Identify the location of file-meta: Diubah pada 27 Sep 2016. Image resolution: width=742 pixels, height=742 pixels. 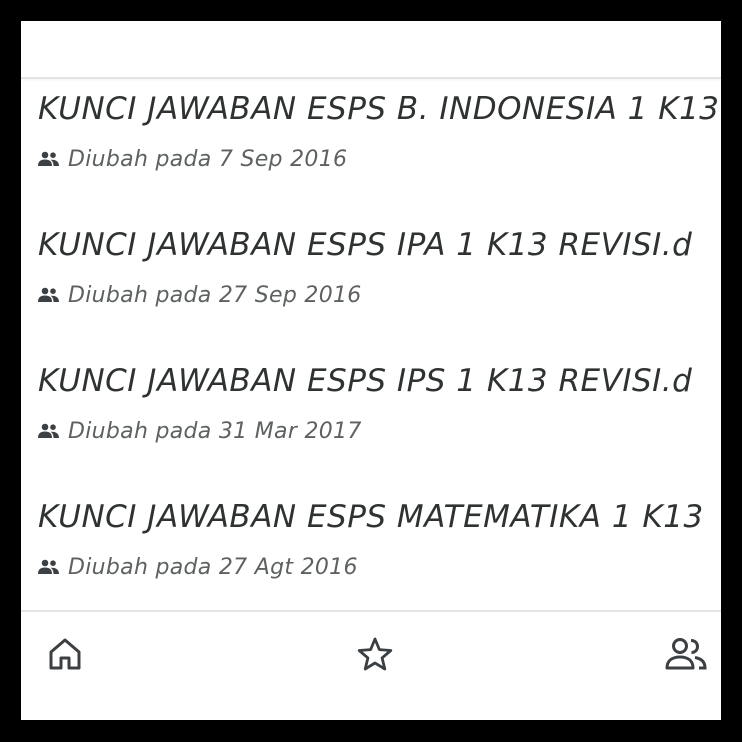
(200, 295).